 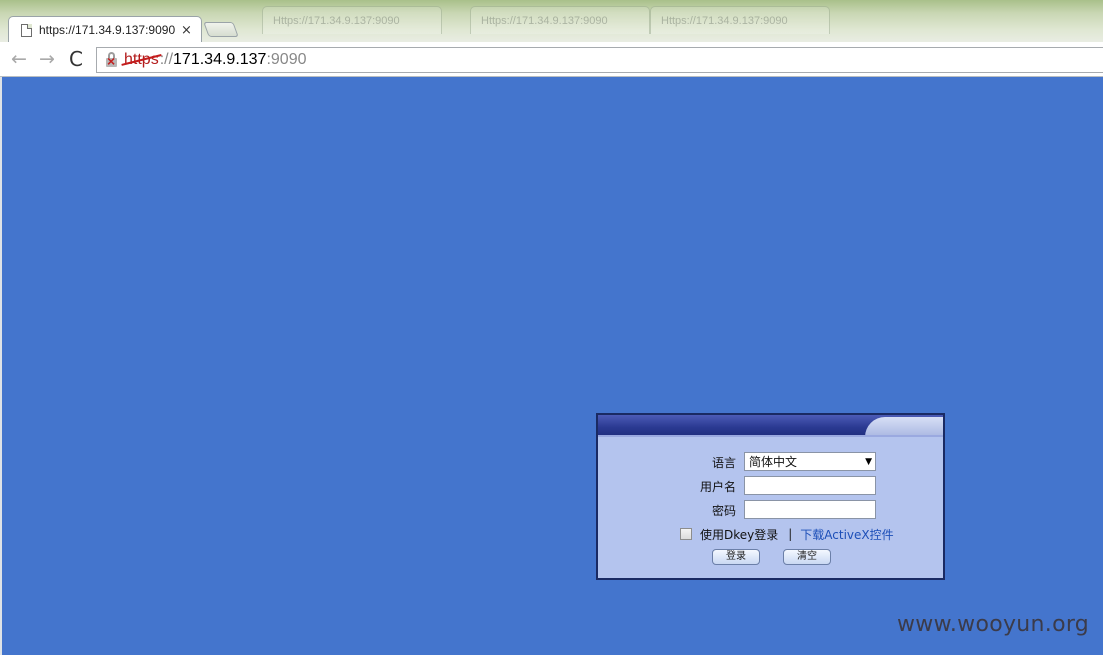 I want to click on login-panel-header, so click(x=770, y=426).